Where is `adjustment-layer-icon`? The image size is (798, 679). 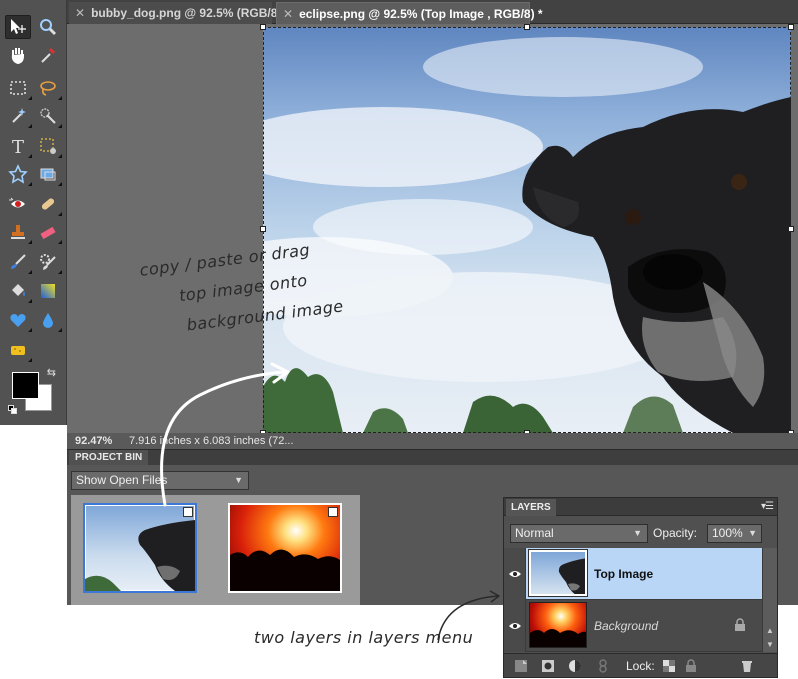 adjustment-layer-icon is located at coordinates (575, 666).